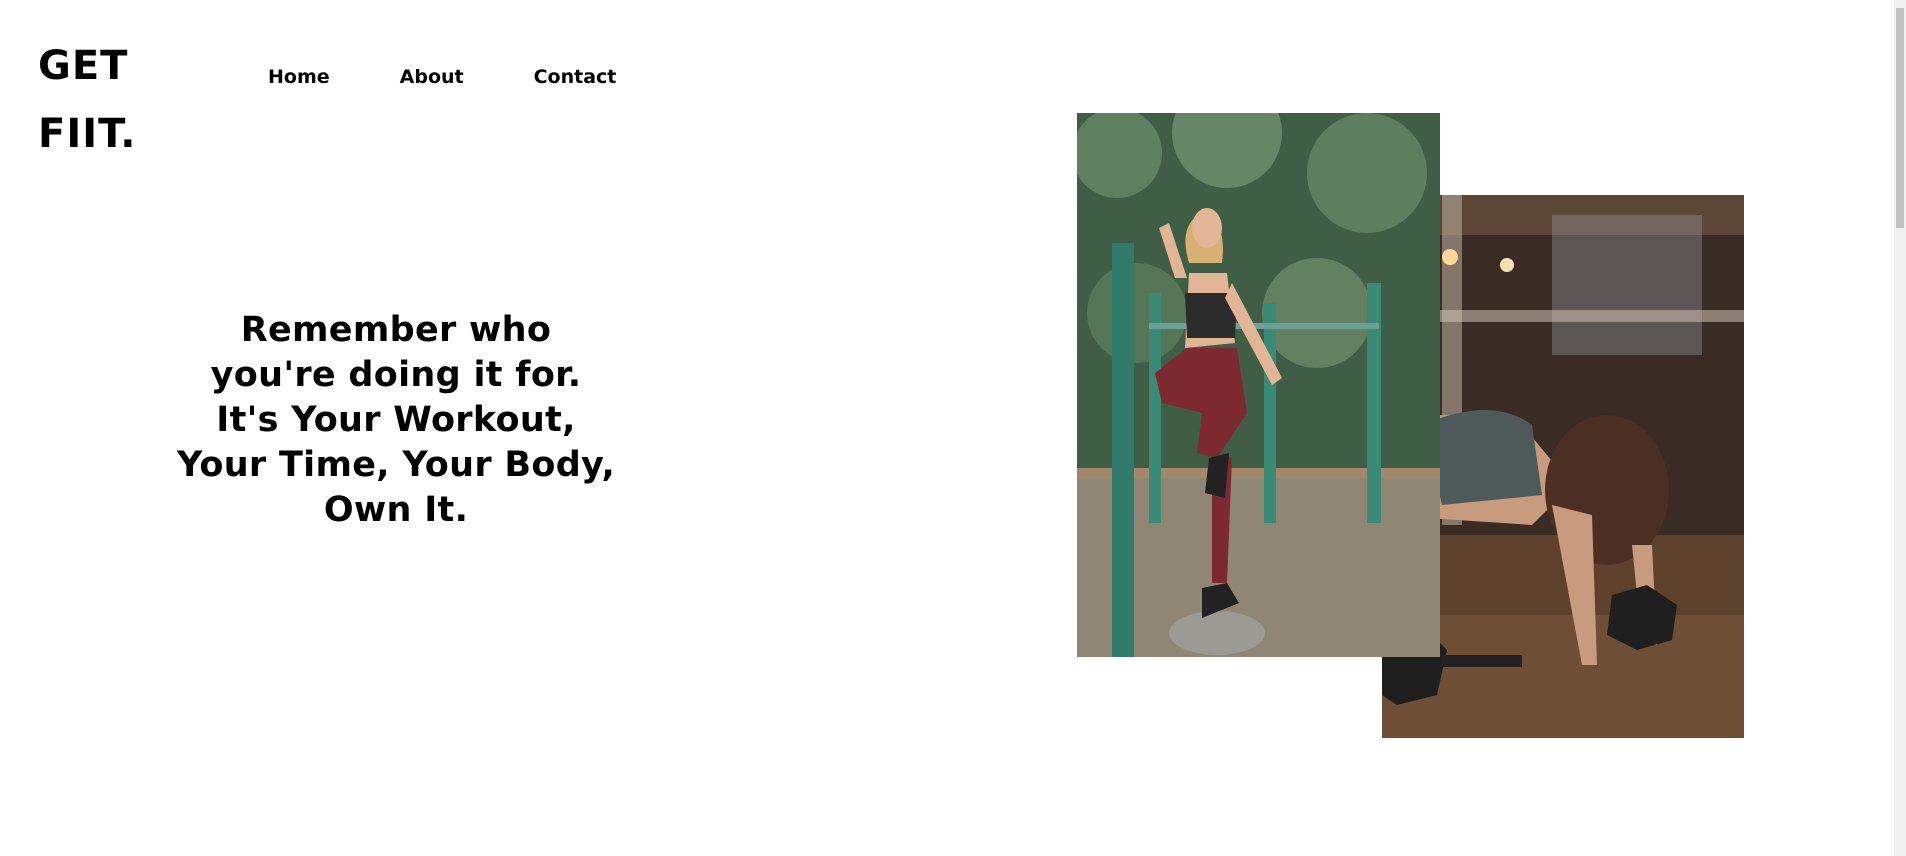  What do you see at coordinates (83, 66) in the screenshot?
I see `brand-logo-line1: GET` at bounding box center [83, 66].